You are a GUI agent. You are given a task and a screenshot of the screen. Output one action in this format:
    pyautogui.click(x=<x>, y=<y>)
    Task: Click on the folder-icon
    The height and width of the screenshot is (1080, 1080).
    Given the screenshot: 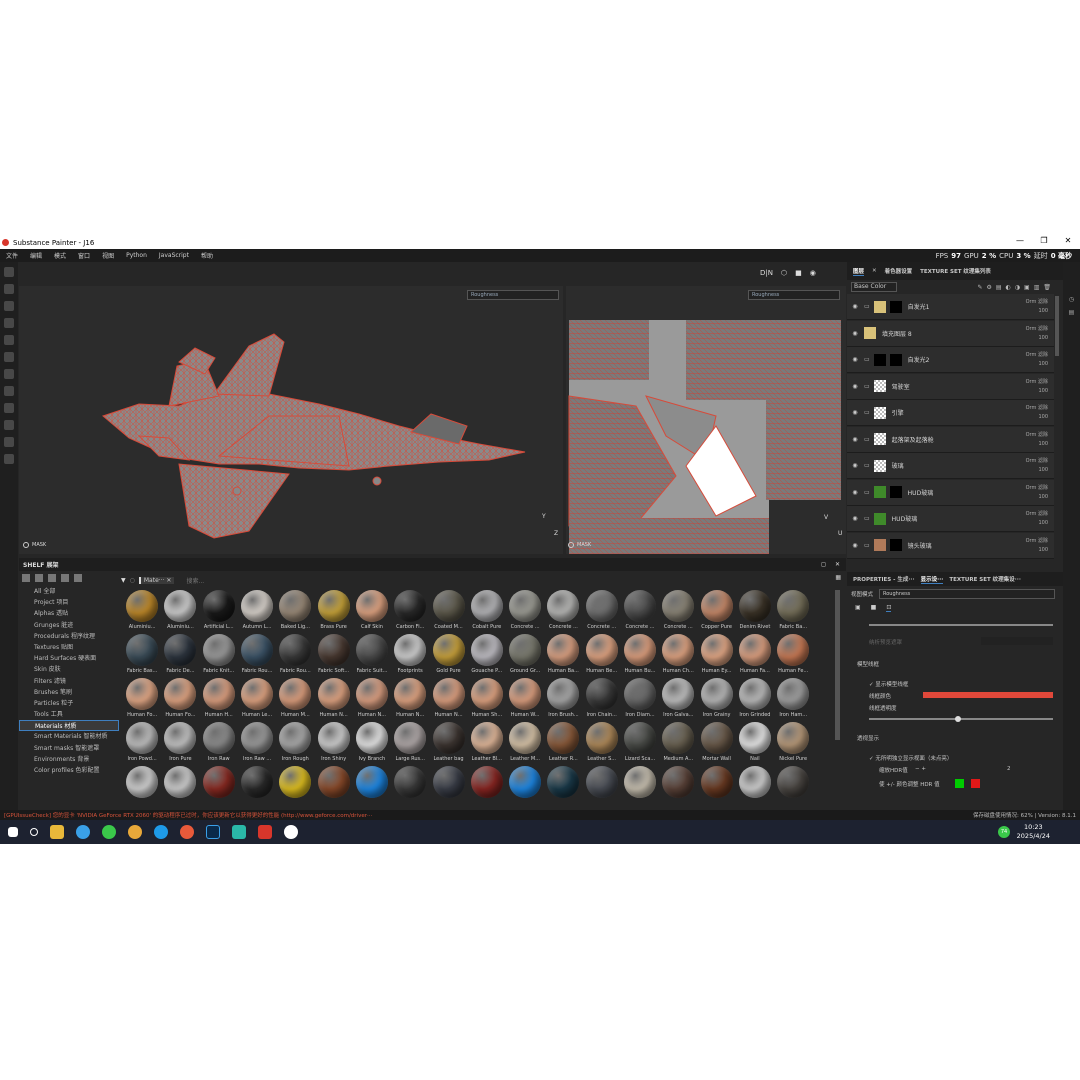 What is the action you would take?
    pyautogui.click(x=26, y=578)
    